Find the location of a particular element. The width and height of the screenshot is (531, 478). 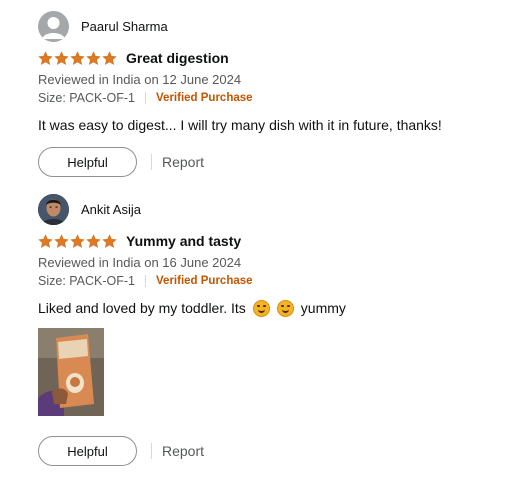

reviewer-profile: Paarul Sharma is located at coordinates (278, 26).